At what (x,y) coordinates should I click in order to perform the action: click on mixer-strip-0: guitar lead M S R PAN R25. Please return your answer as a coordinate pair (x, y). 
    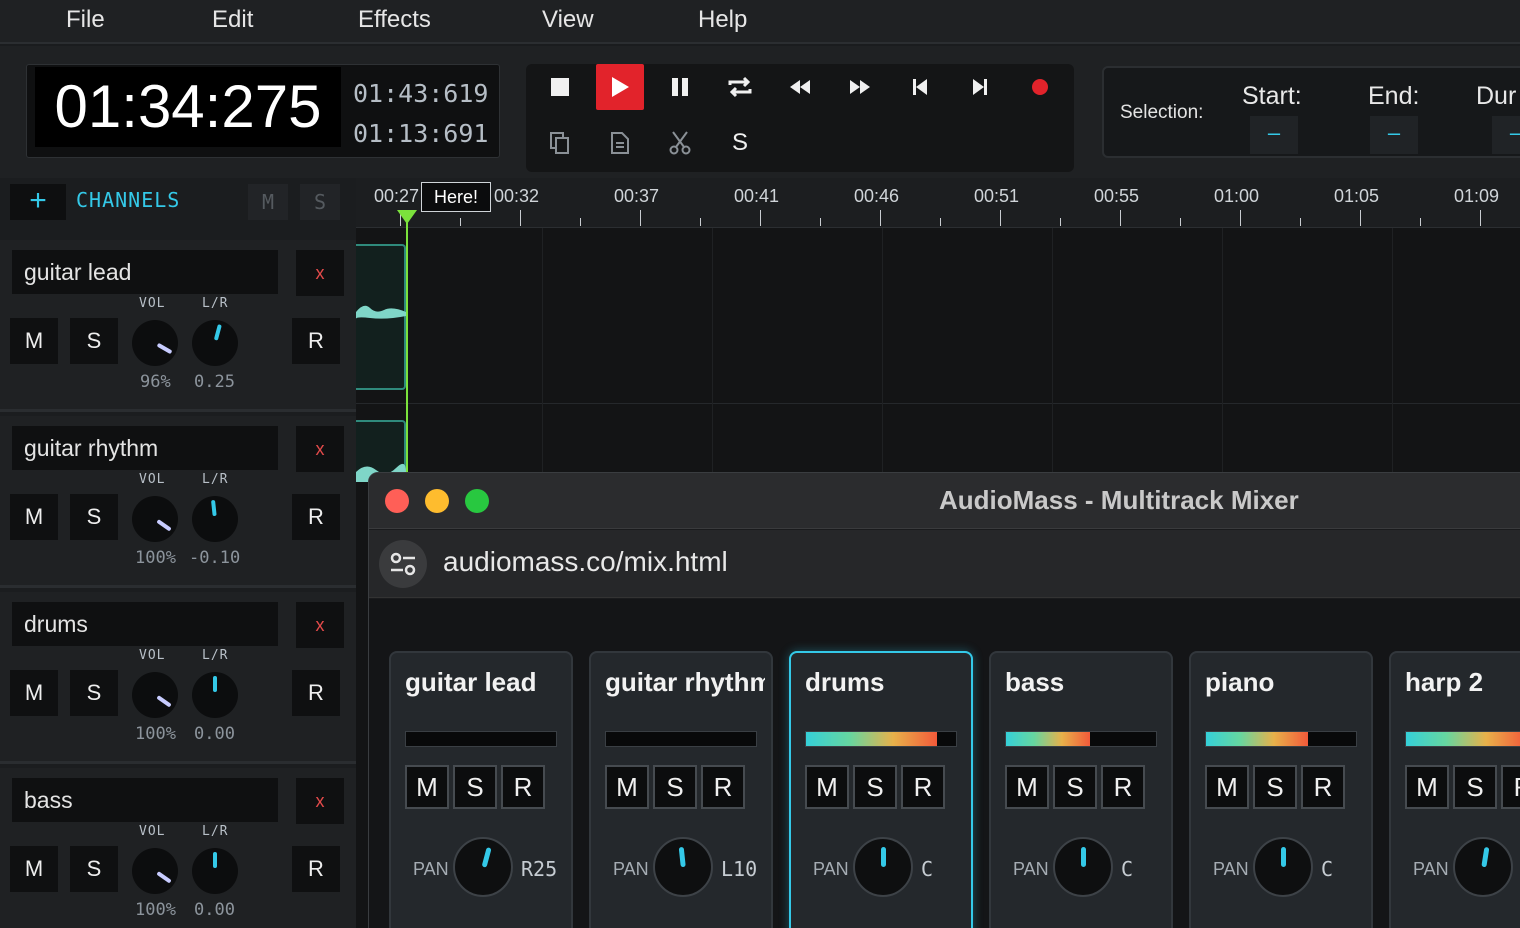
    Looking at the image, I should click on (481, 789).